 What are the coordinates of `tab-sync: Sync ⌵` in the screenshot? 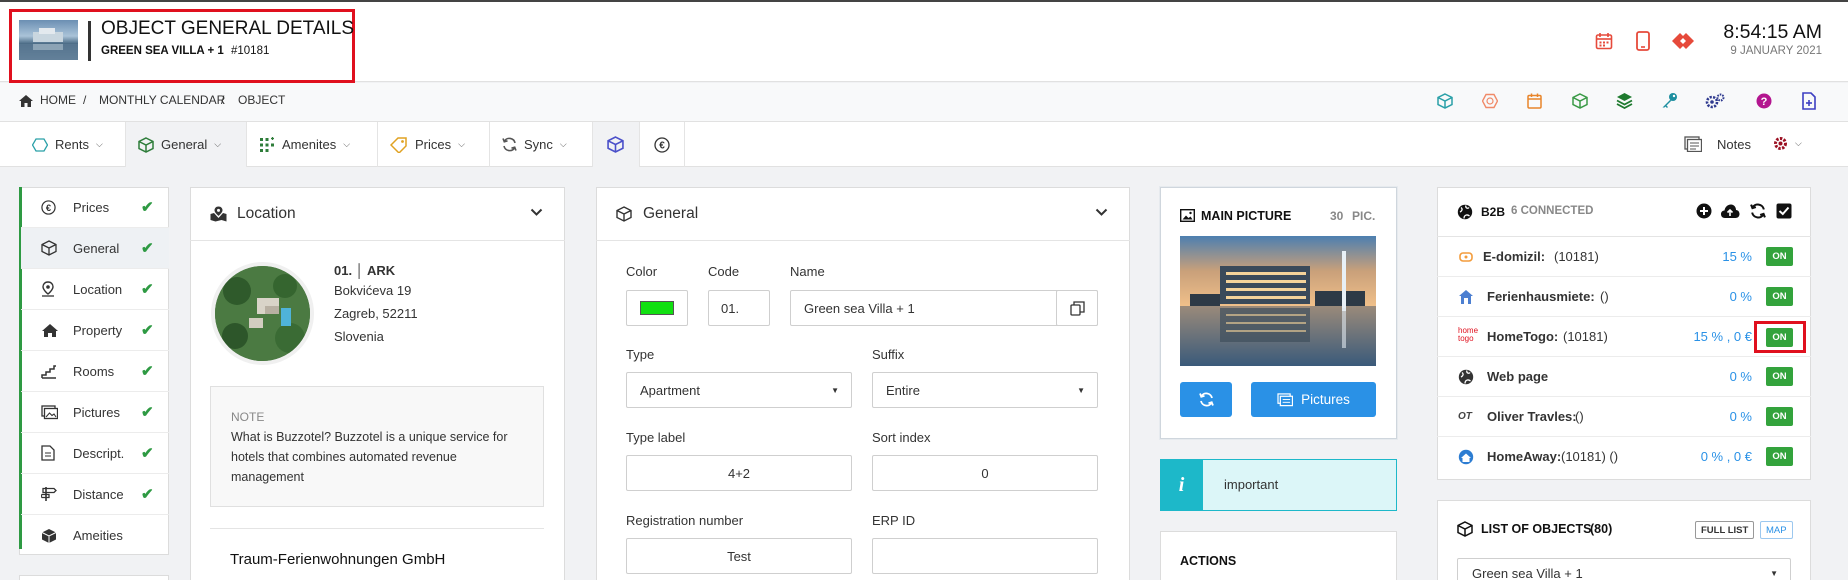 It's located at (541, 144).